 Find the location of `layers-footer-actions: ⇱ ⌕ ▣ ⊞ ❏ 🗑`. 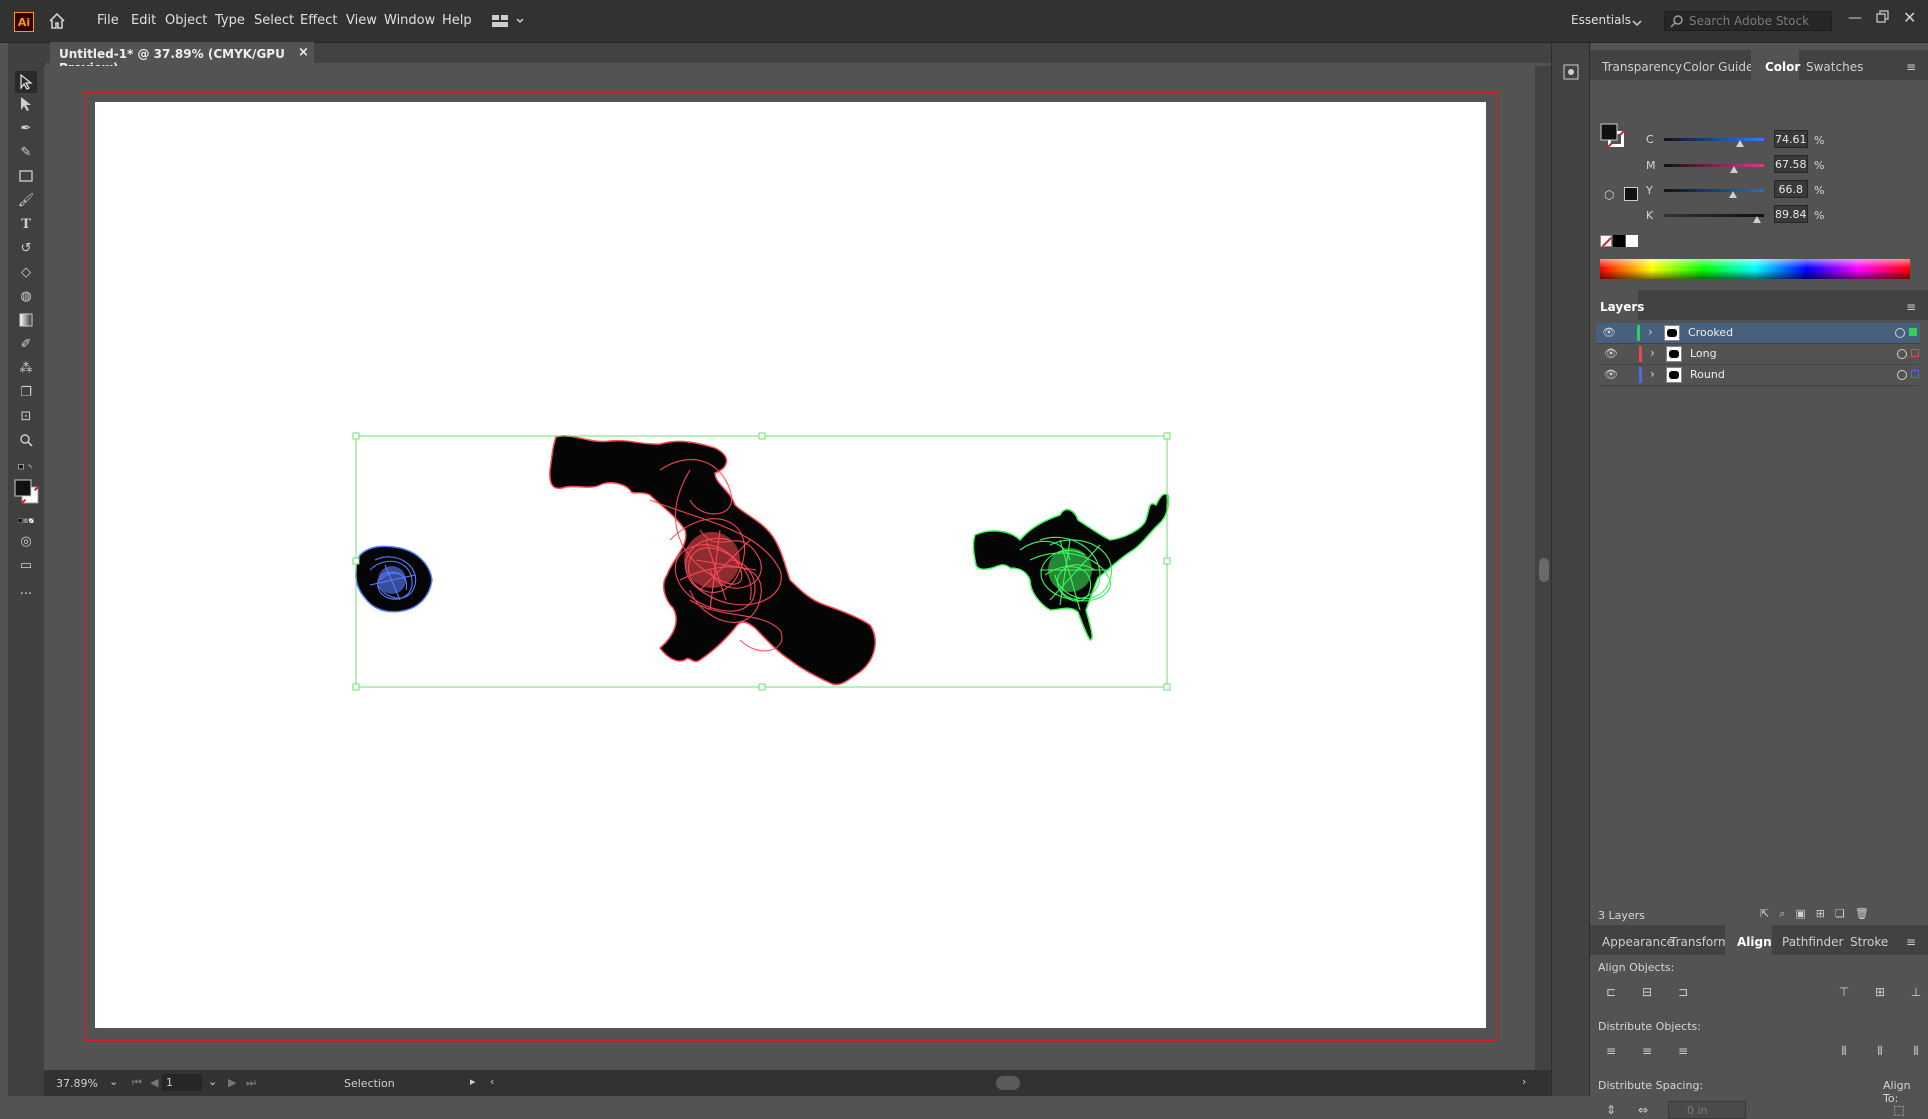

layers-footer-actions: ⇱ ⌕ ▣ ⊞ ❏ 🗑 is located at coordinates (1840, 915).